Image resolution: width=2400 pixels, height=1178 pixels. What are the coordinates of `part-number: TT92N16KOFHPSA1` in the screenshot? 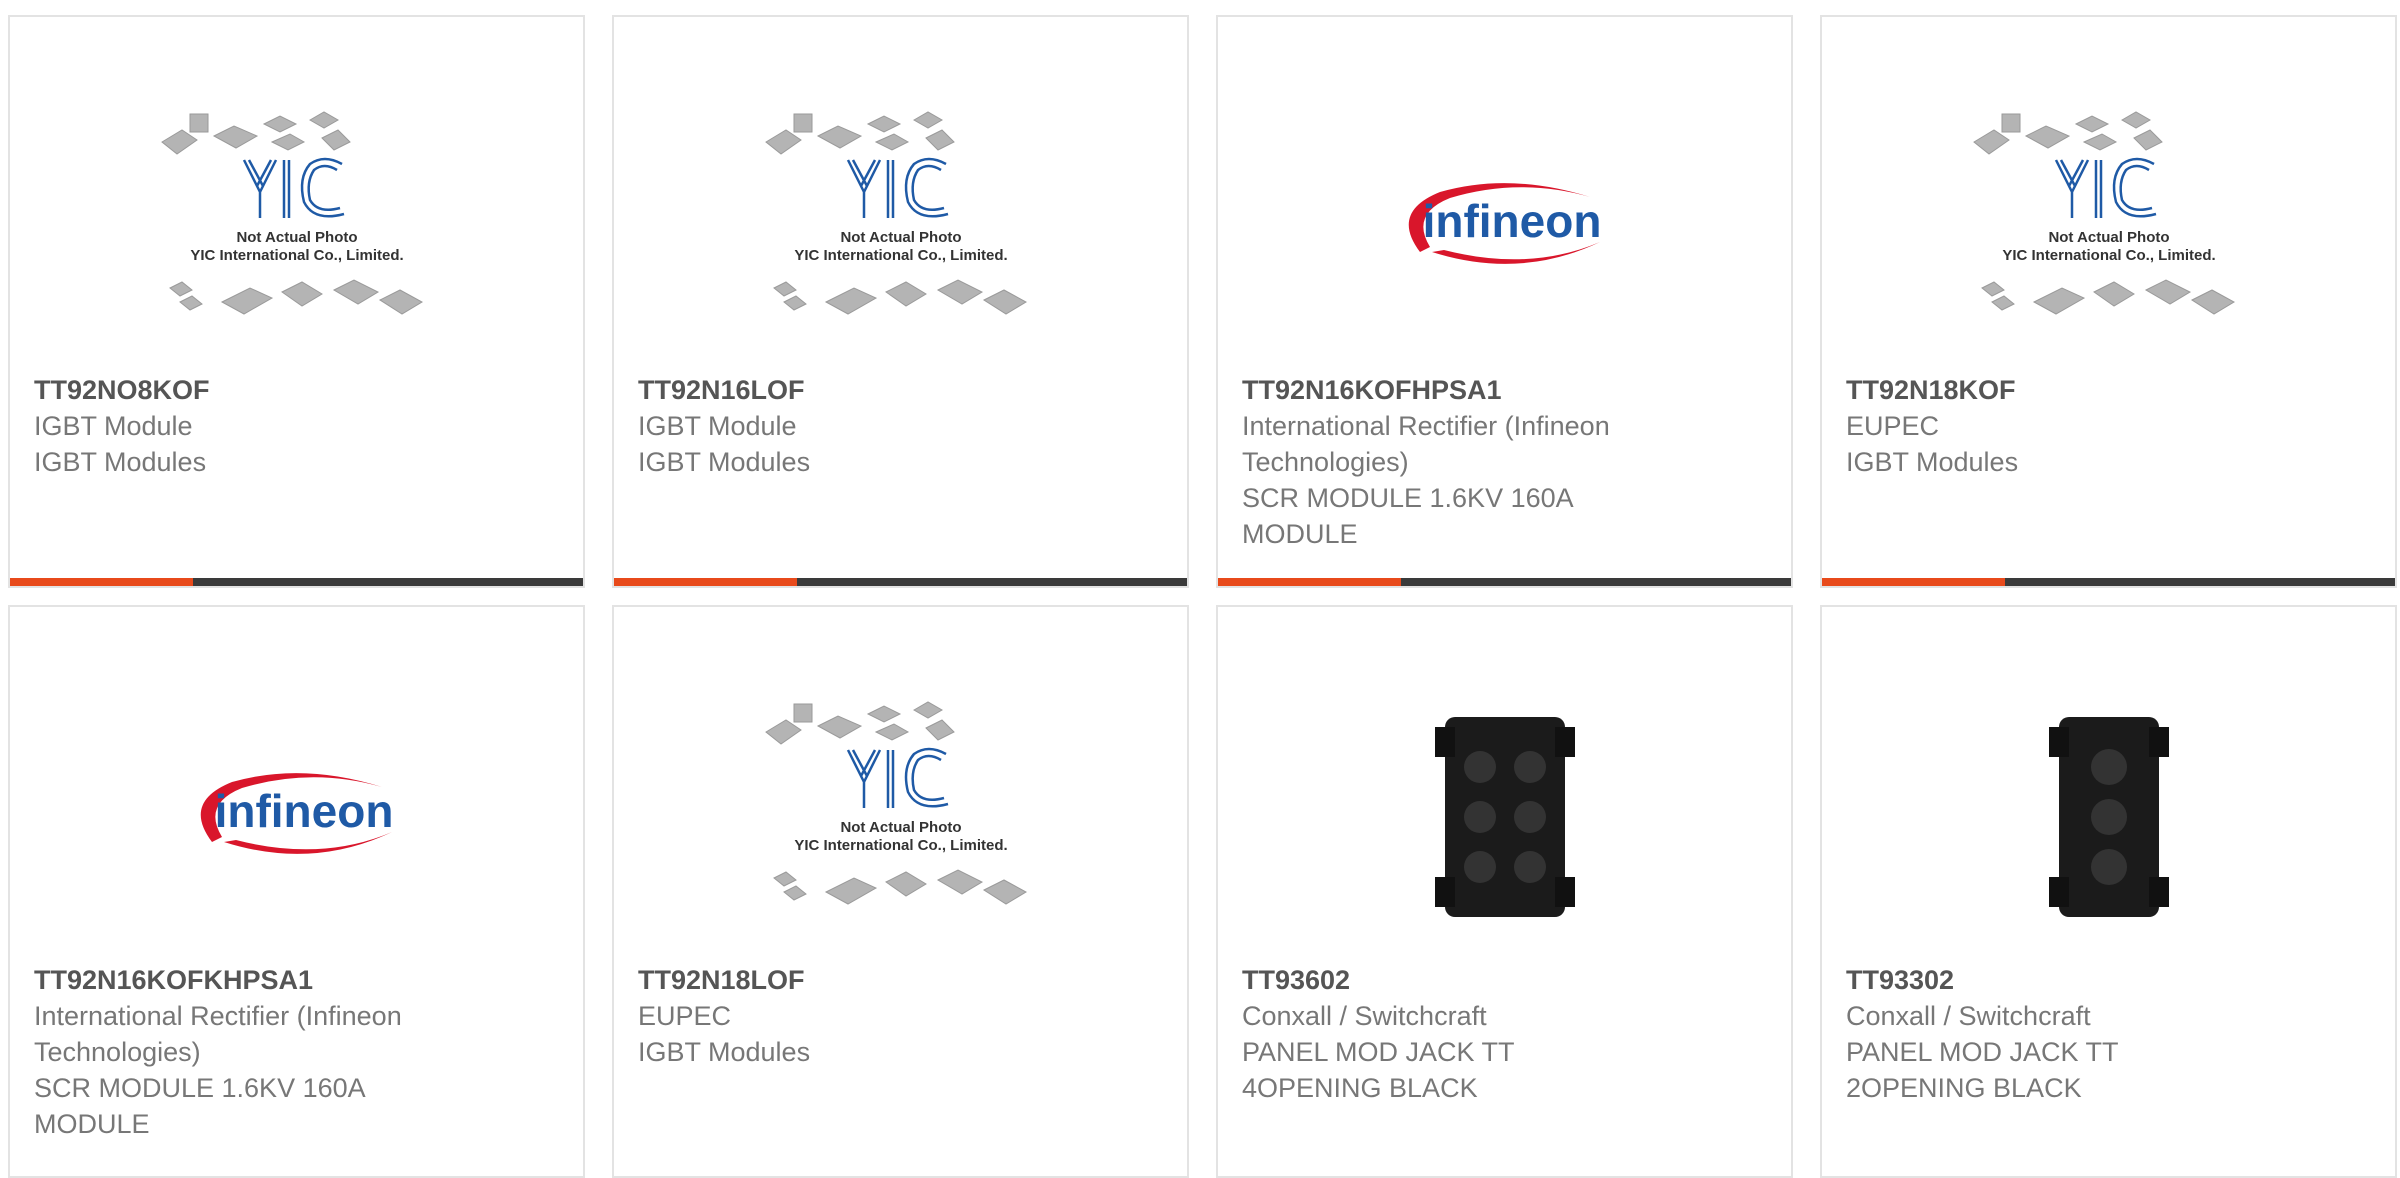 It's located at (1501, 390).